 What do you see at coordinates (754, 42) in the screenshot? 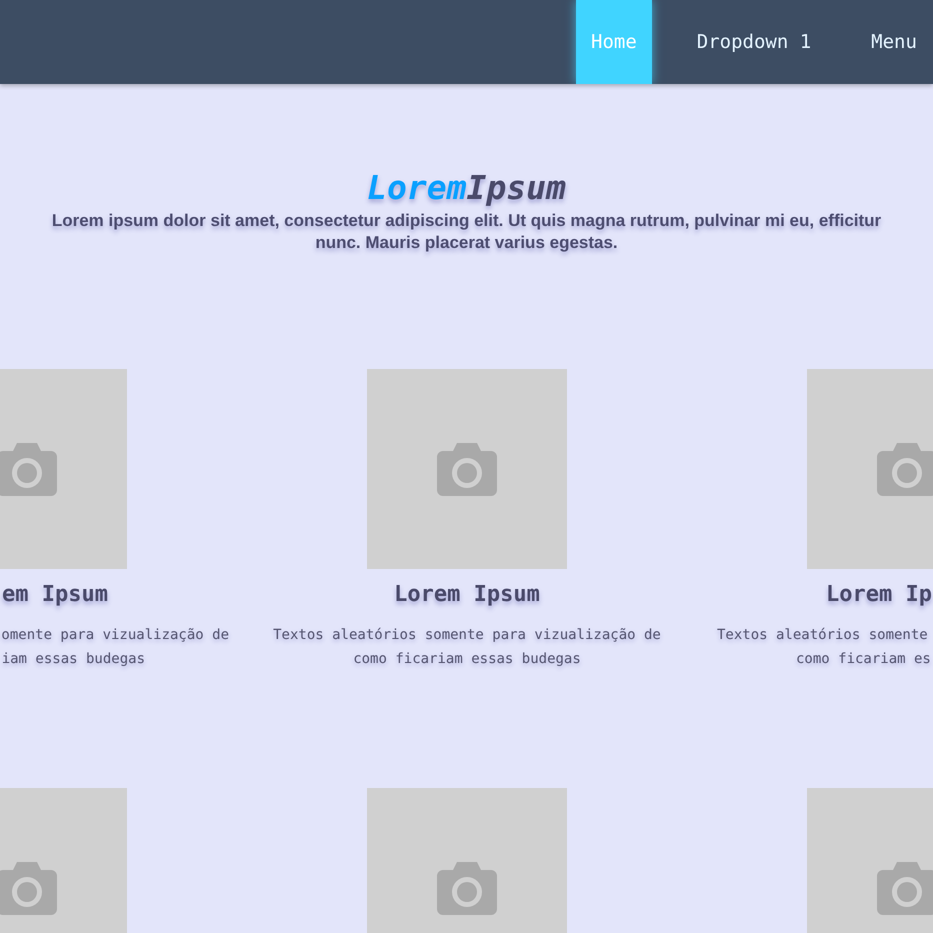
I see `nav-item: Dropdown 1` at bounding box center [754, 42].